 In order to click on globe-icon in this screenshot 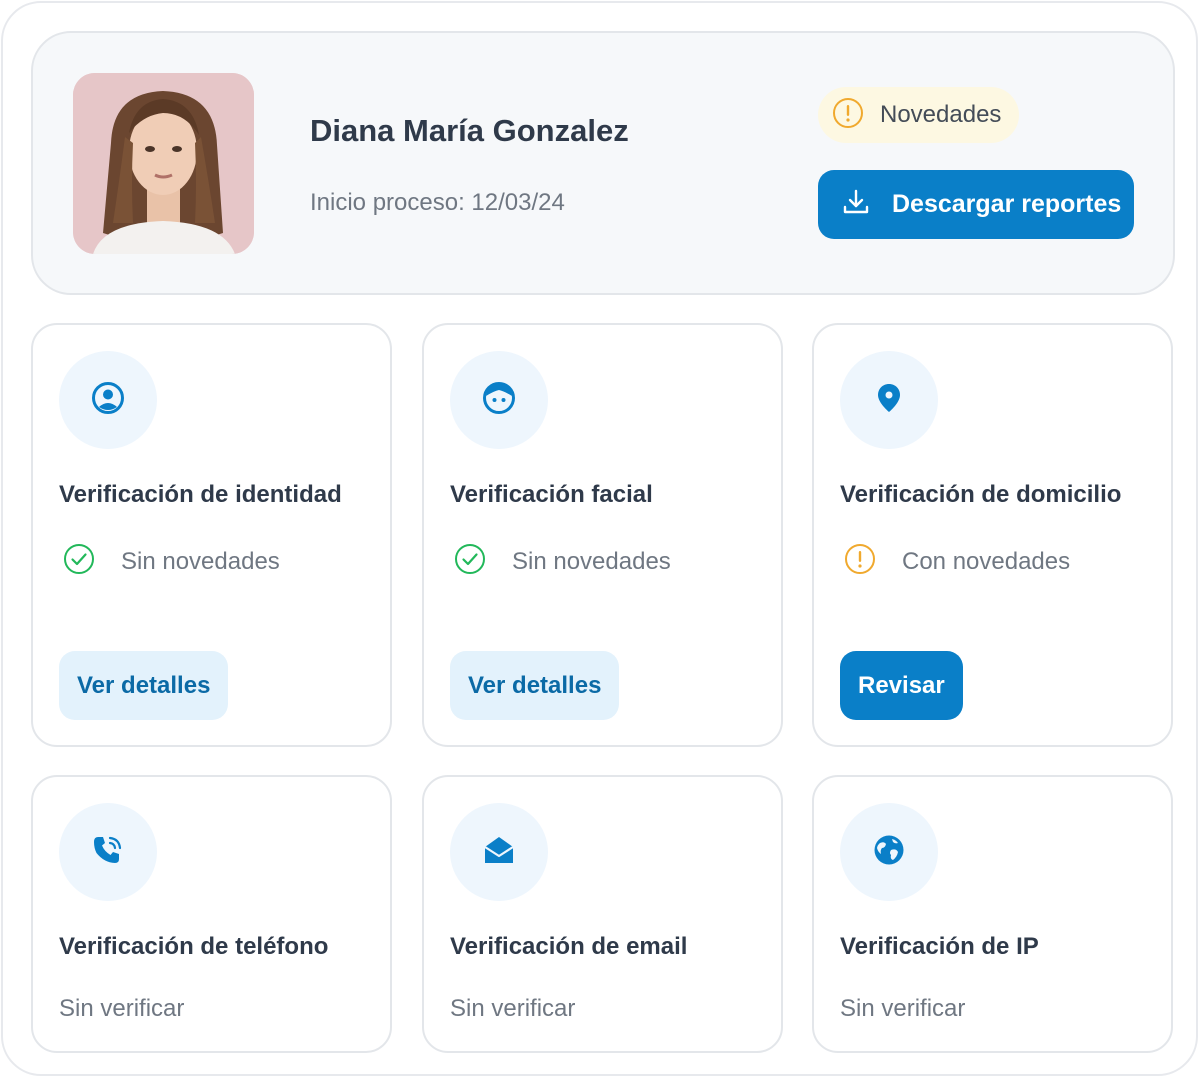, I will do `click(889, 852)`.